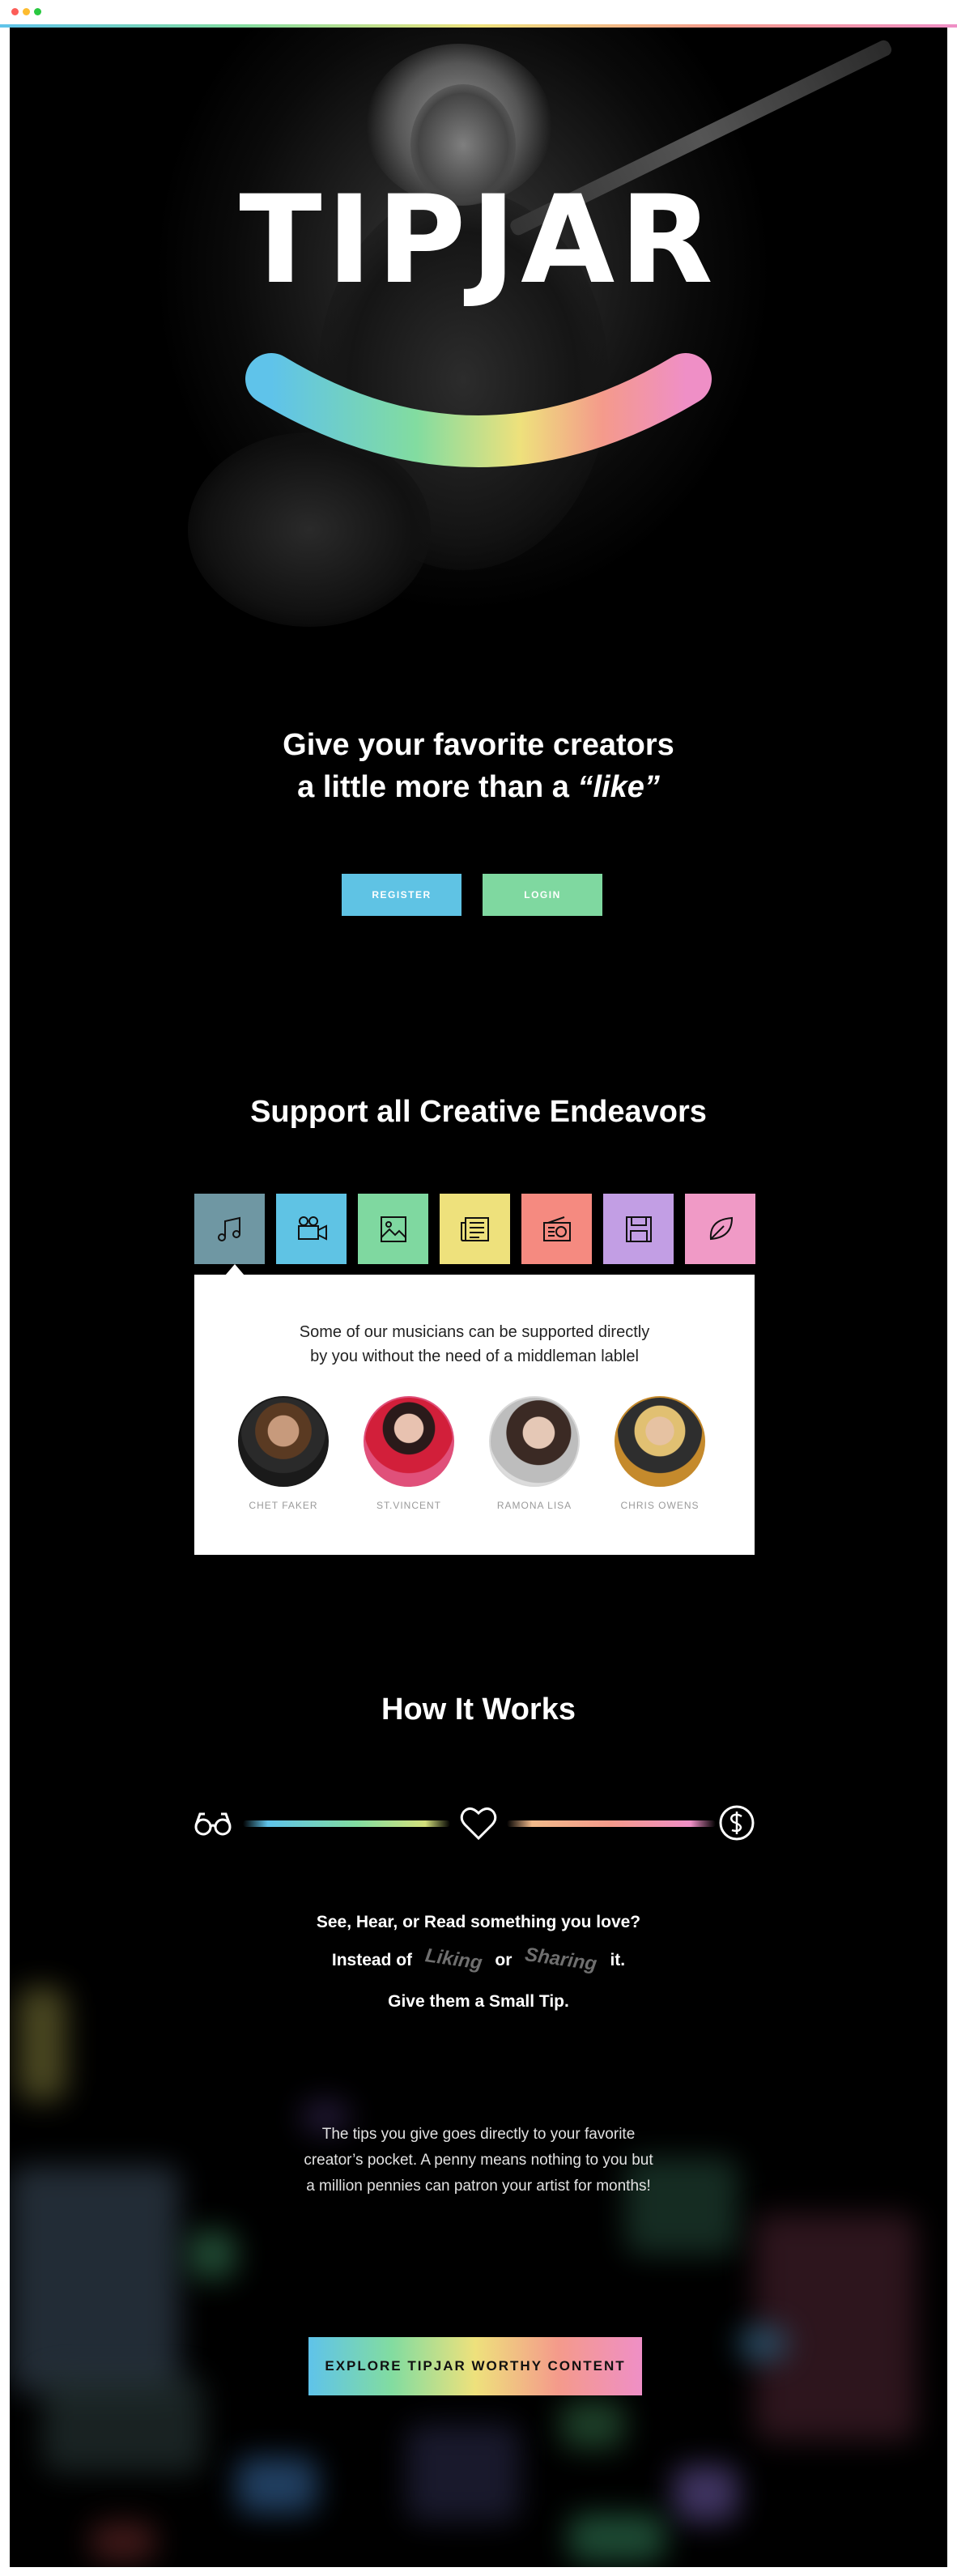 Image resolution: width=957 pixels, height=2576 pixels. Describe the element at coordinates (660, 1505) in the screenshot. I see `artist-name: CHRIS OWENS` at that location.